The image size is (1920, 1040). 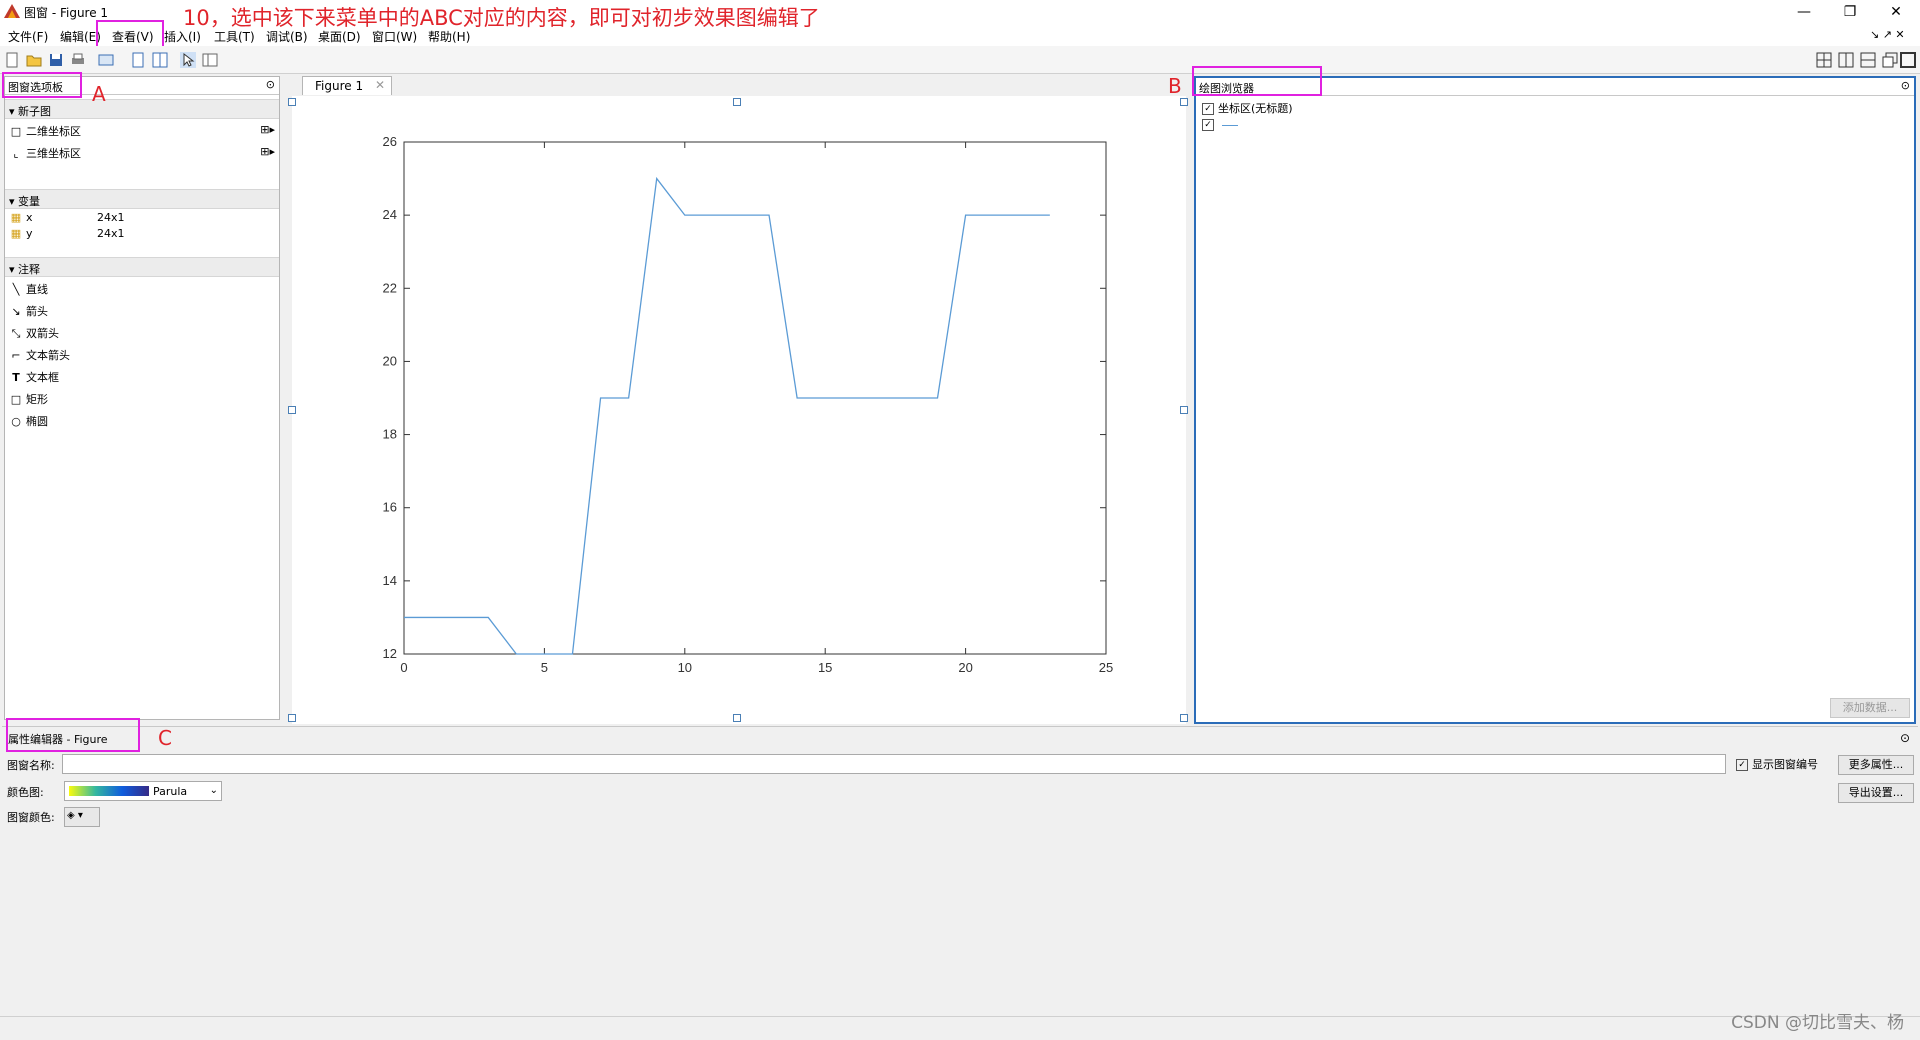 What do you see at coordinates (142, 133) in the screenshot?
I see `item-2d-axes: □ 二维坐标区 ⊞▸` at bounding box center [142, 133].